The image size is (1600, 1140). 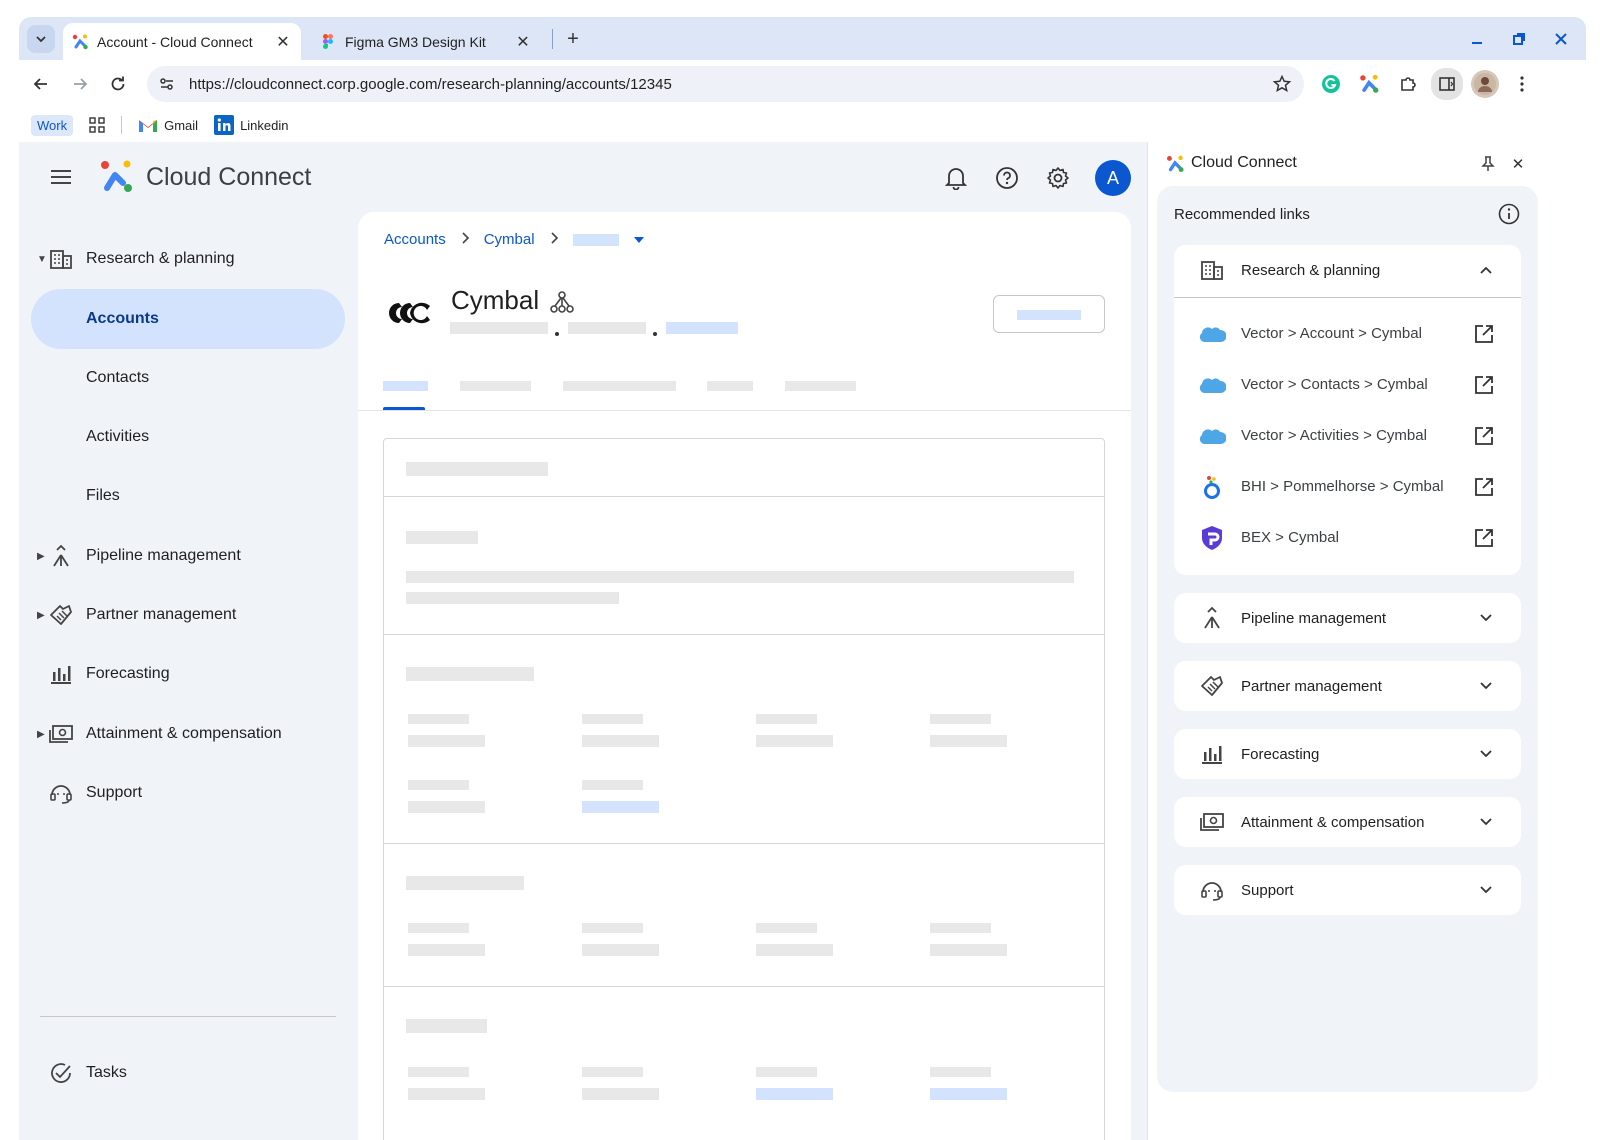 I want to click on nav-sub-contacts: Contacts, so click(x=188, y=378).